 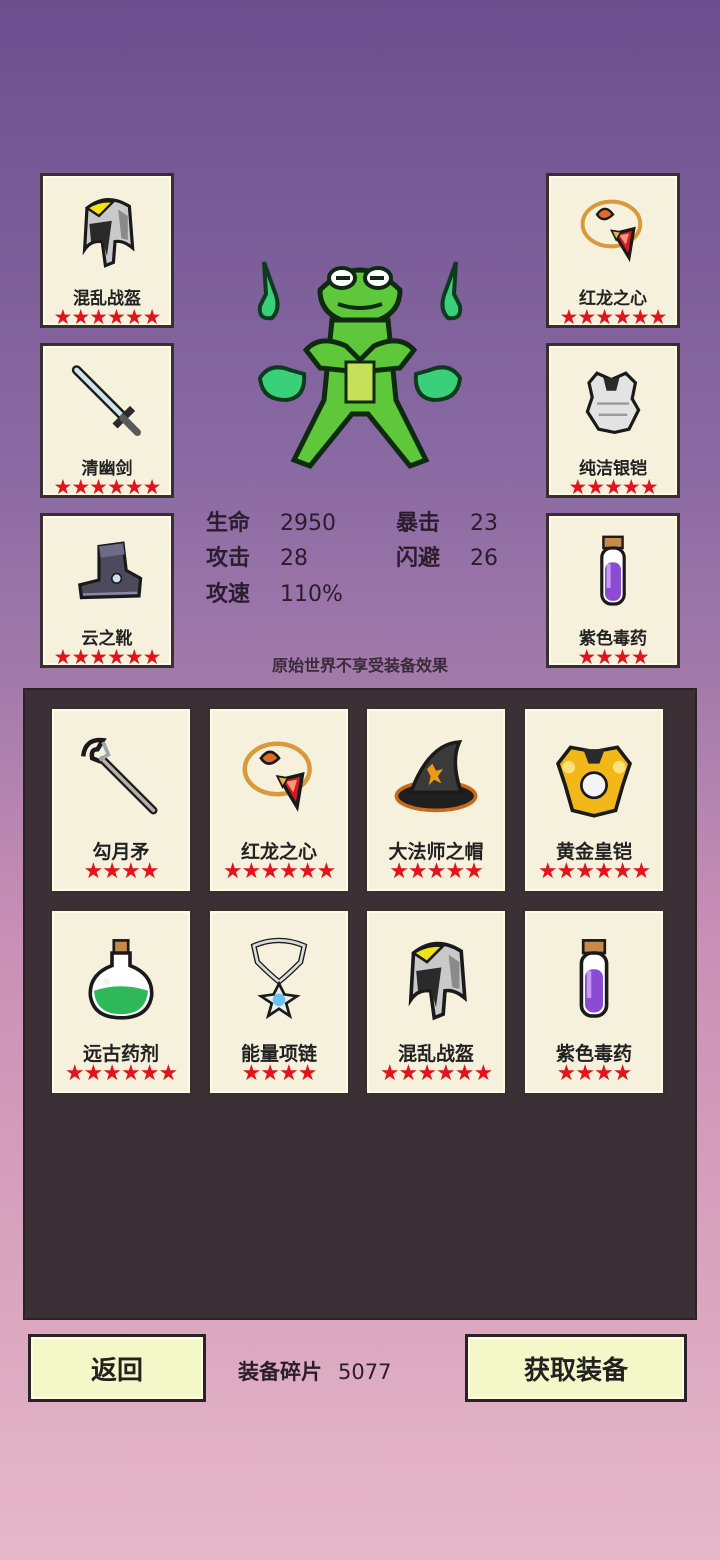 What do you see at coordinates (447, 558) in the screenshot?
I see `stat-dodge: 闪避 26` at bounding box center [447, 558].